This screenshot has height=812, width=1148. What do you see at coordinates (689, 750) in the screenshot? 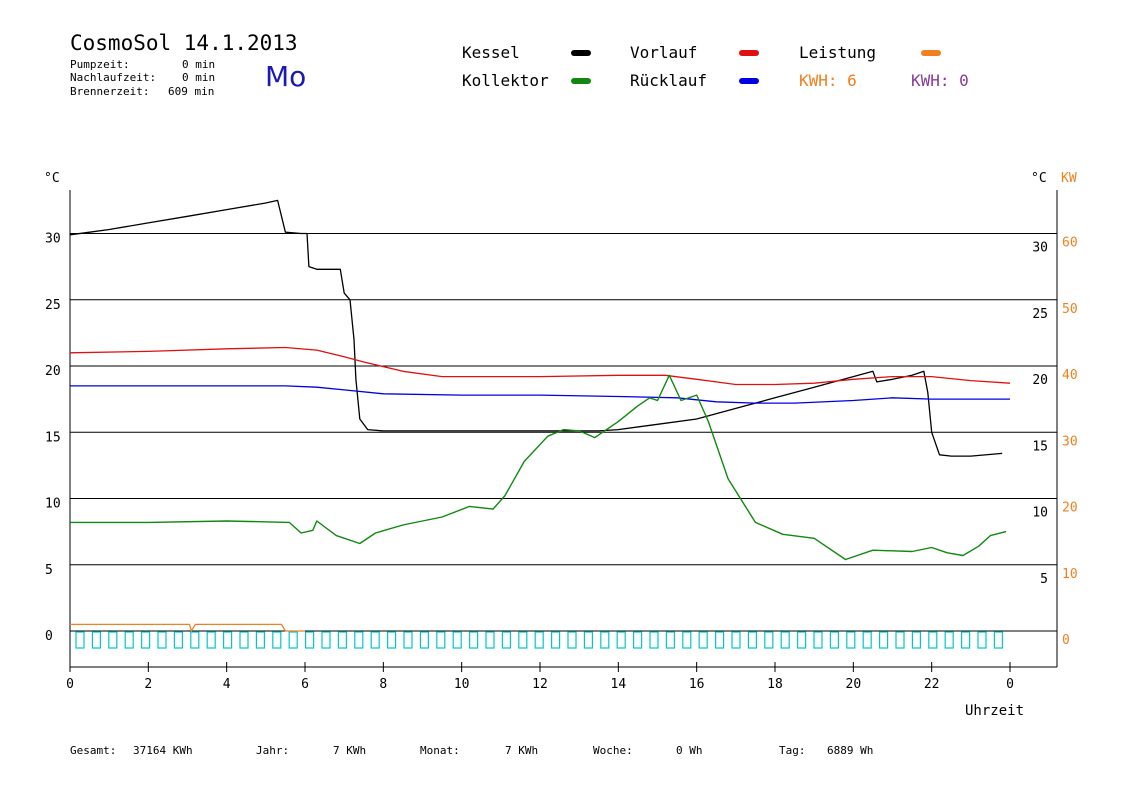
I see `footer-woche-value: 0 Wh` at bounding box center [689, 750].